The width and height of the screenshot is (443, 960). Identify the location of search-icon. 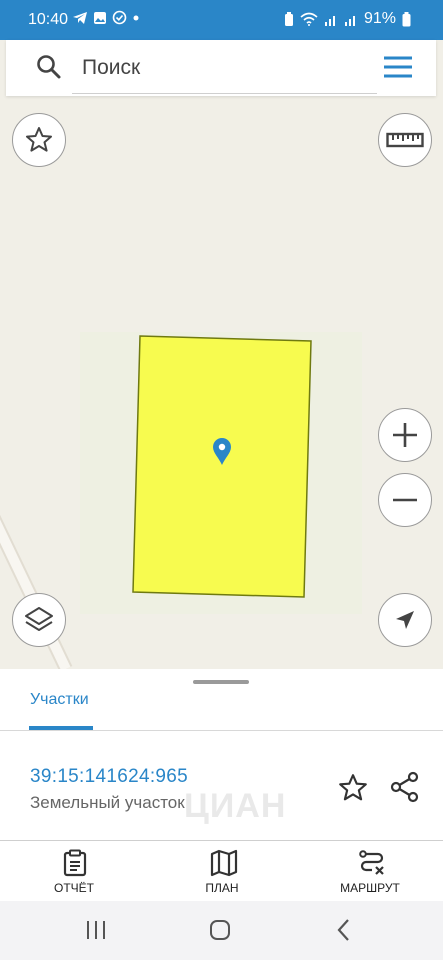
(49, 67).